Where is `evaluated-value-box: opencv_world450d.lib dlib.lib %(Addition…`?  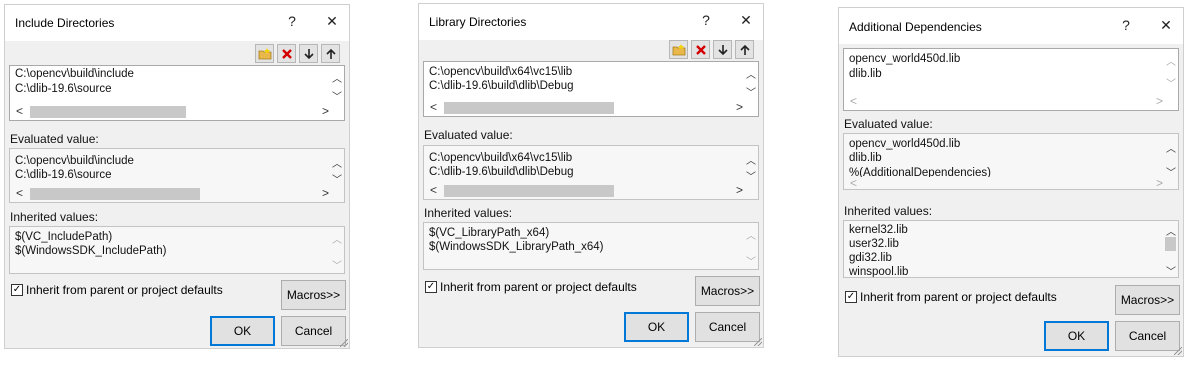
evaluated-value-box: opencv_world450d.lib dlib.lib %(Addition… is located at coordinates (1011, 161).